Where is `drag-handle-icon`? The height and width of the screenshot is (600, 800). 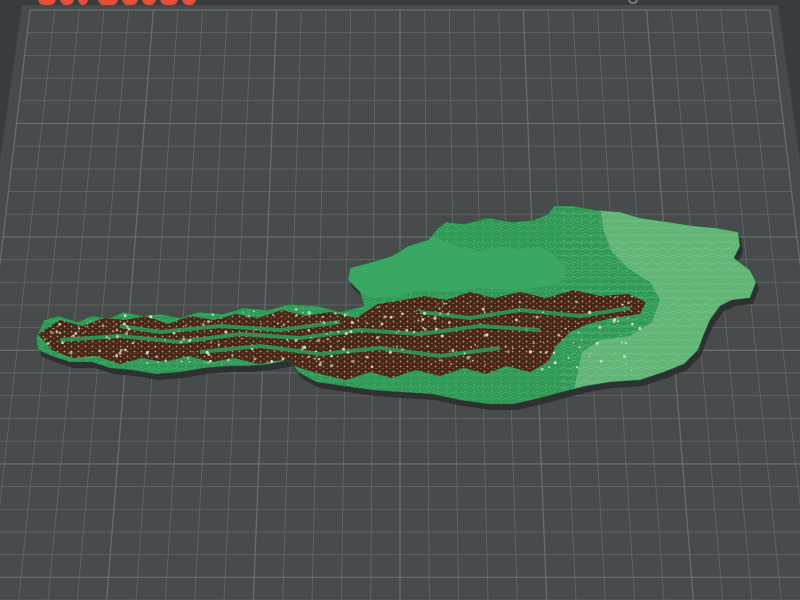
drag-handle-icon is located at coordinates (633, 3).